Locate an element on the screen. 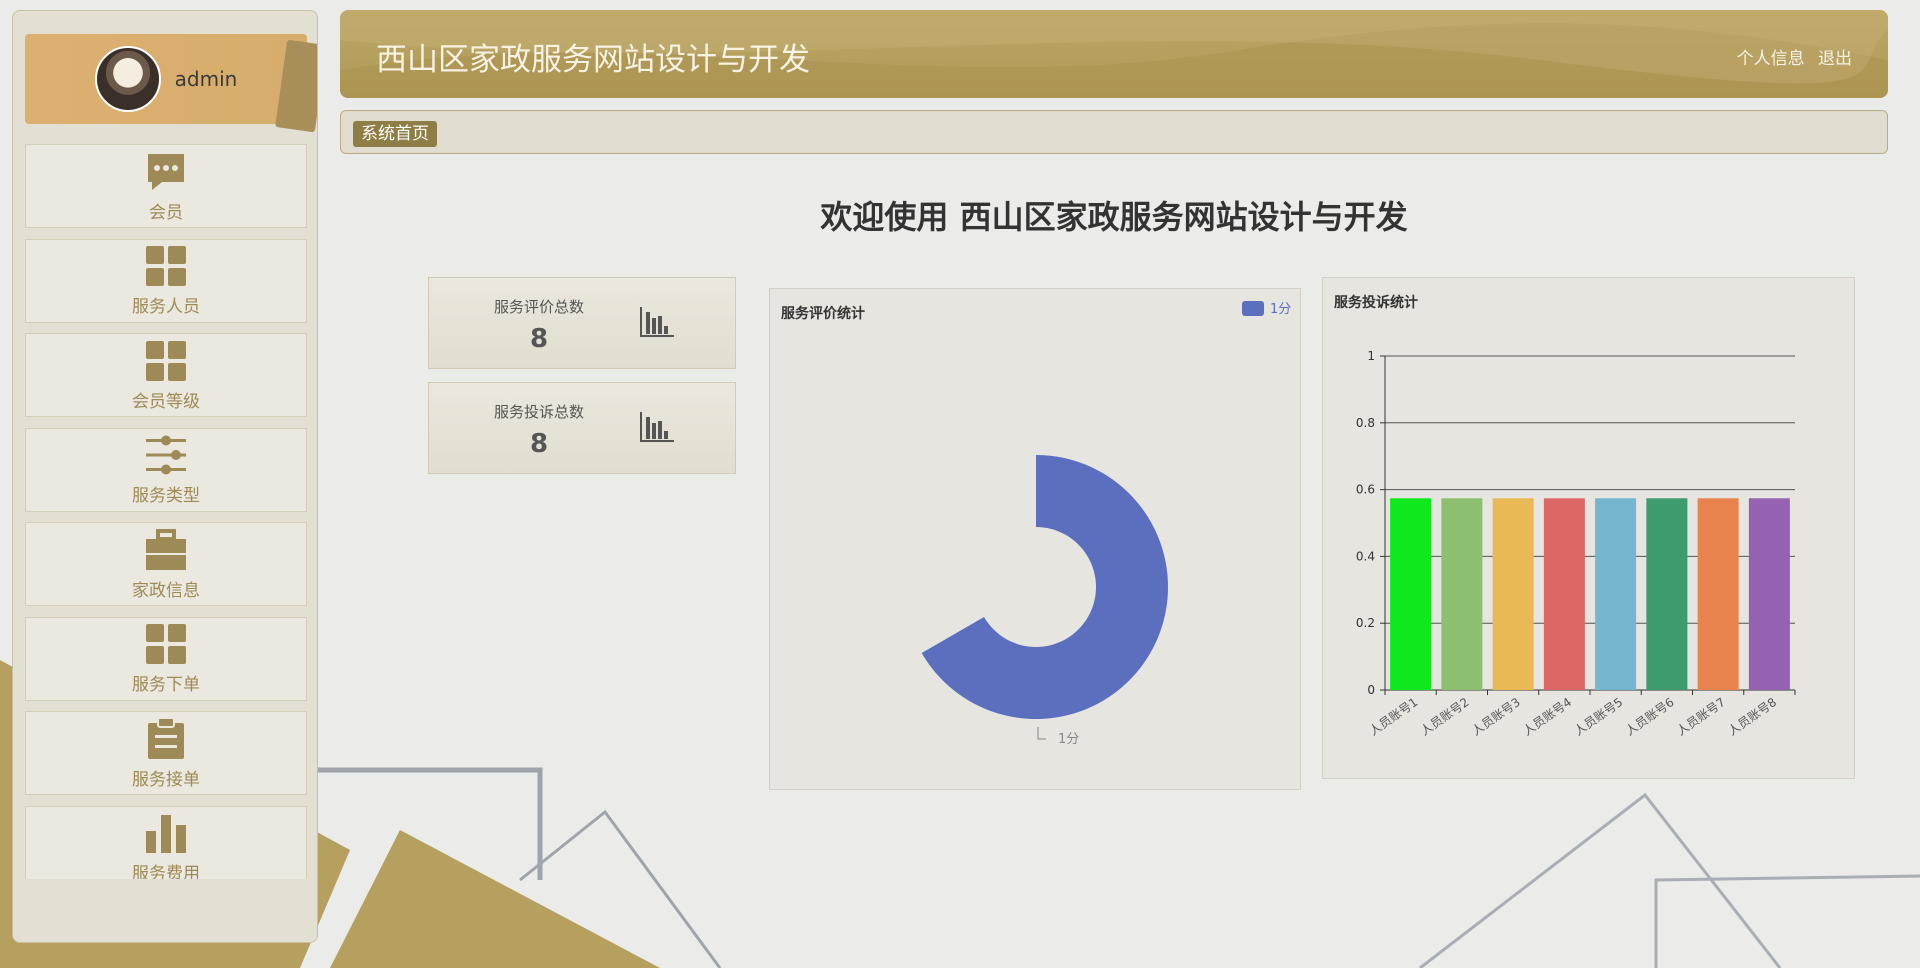 The height and width of the screenshot is (968, 1920). x-tick-label: 人员账号7 is located at coordinates (1701, 716).